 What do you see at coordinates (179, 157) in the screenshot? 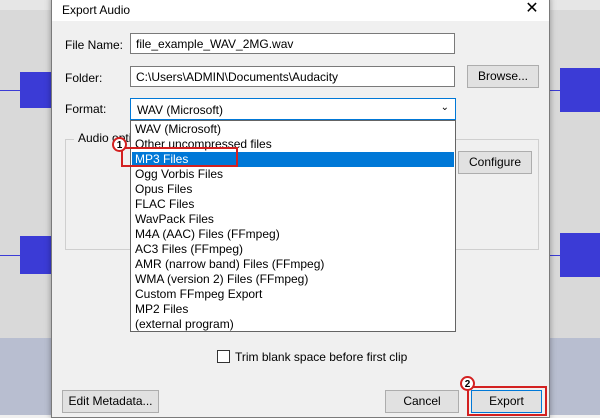
I see `annotation-highlight-mp3` at bounding box center [179, 157].